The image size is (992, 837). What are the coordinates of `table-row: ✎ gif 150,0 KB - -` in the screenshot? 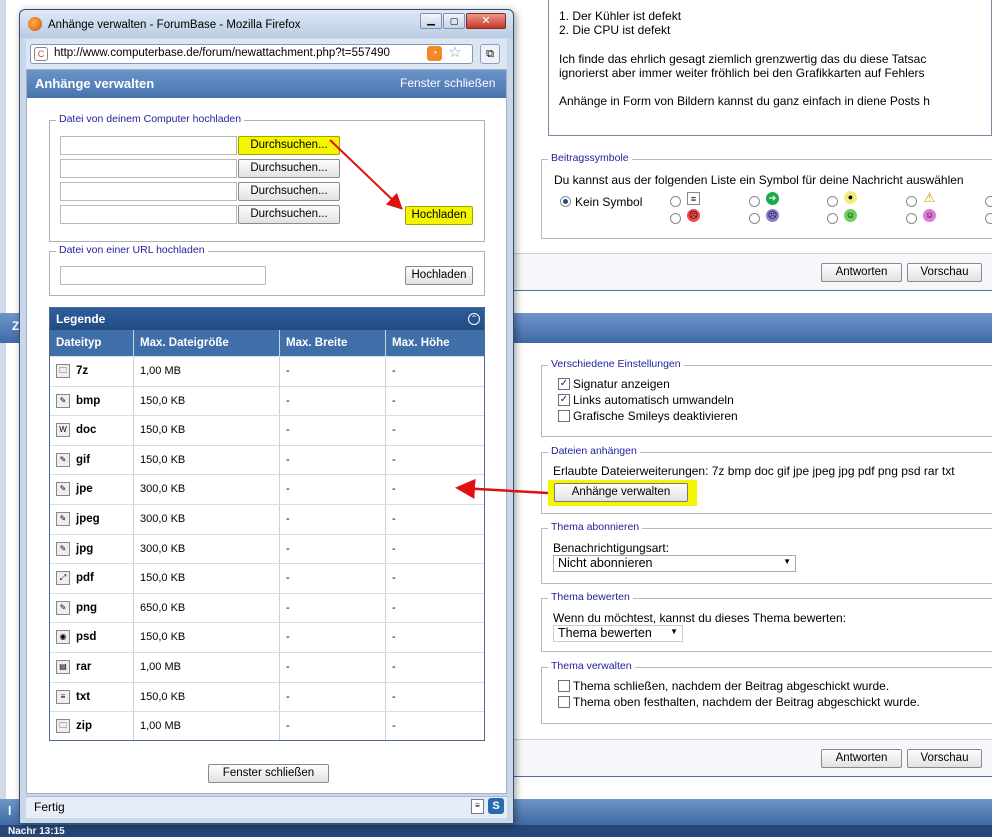 It's located at (267, 459).